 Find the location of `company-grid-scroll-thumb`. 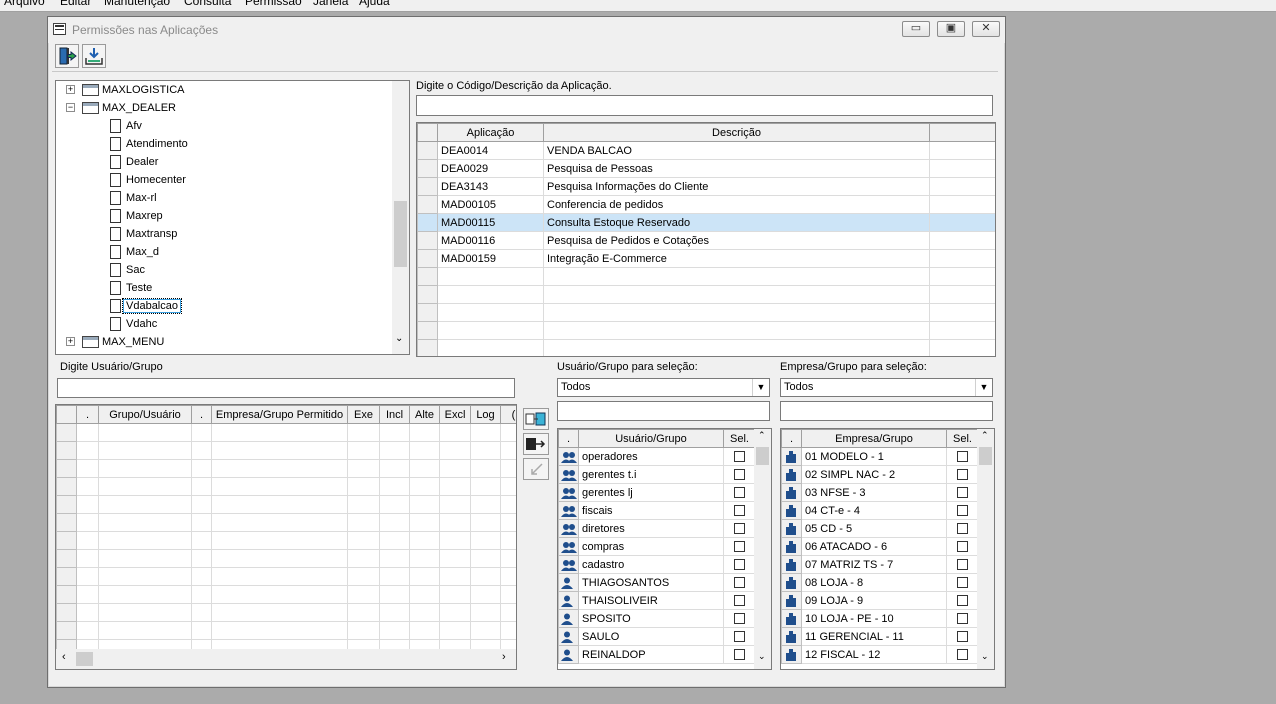

company-grid-scroll-thumb is located at coordinates (985, 456).